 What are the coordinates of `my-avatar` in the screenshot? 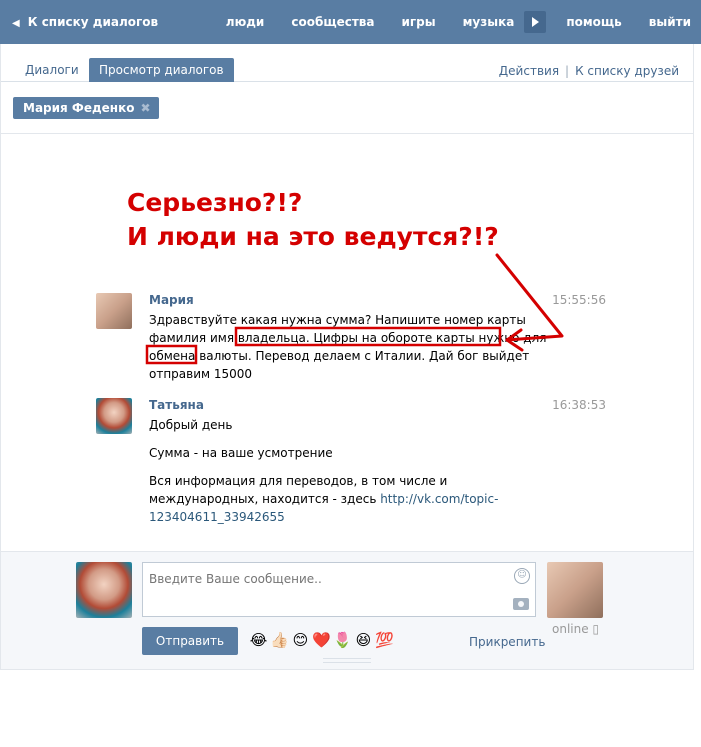 It's located at (104, 590).